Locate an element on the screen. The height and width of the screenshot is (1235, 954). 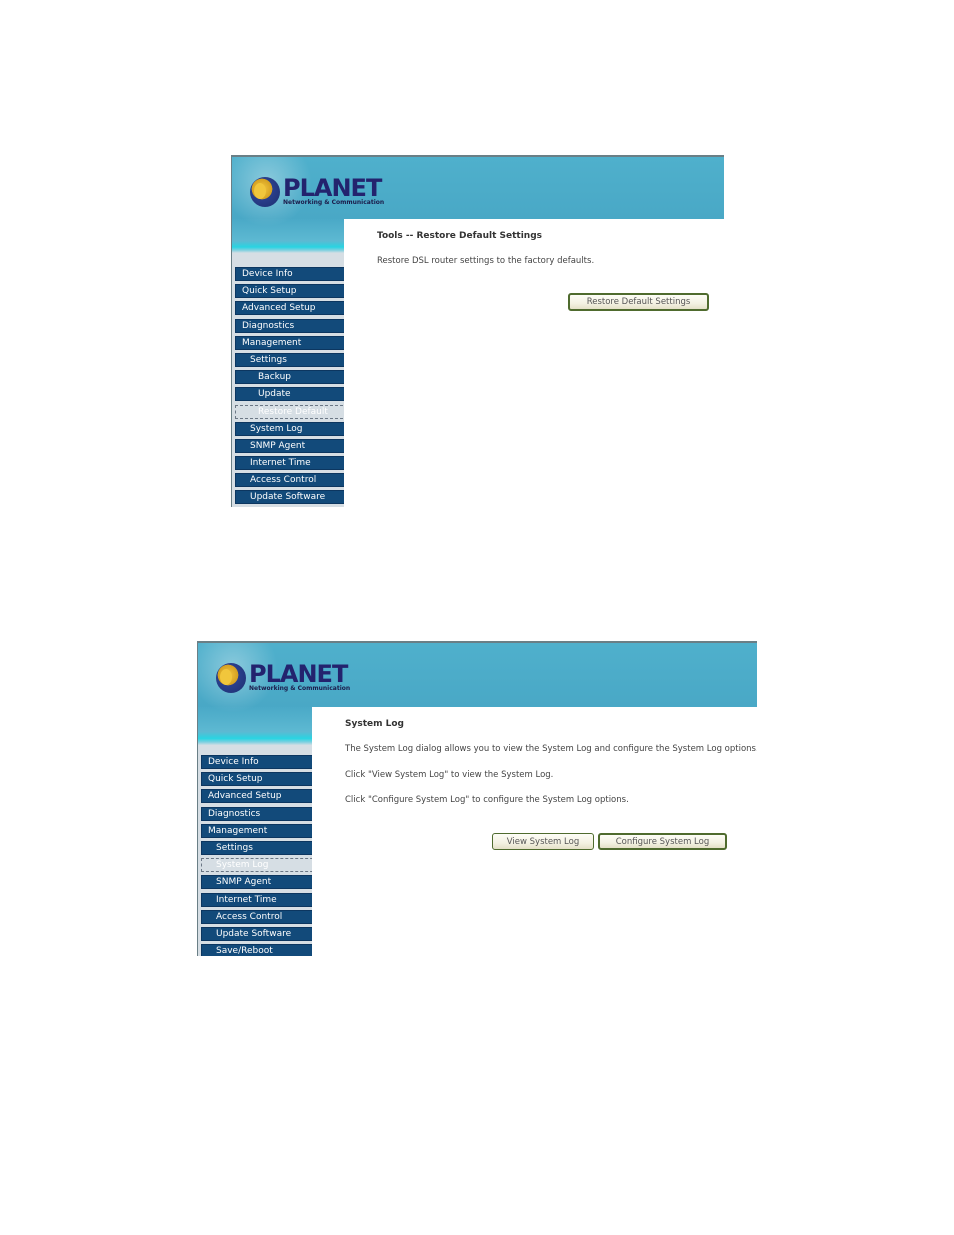
configure-system-log-button: Configure System Log is located at coordinates (662, 841).